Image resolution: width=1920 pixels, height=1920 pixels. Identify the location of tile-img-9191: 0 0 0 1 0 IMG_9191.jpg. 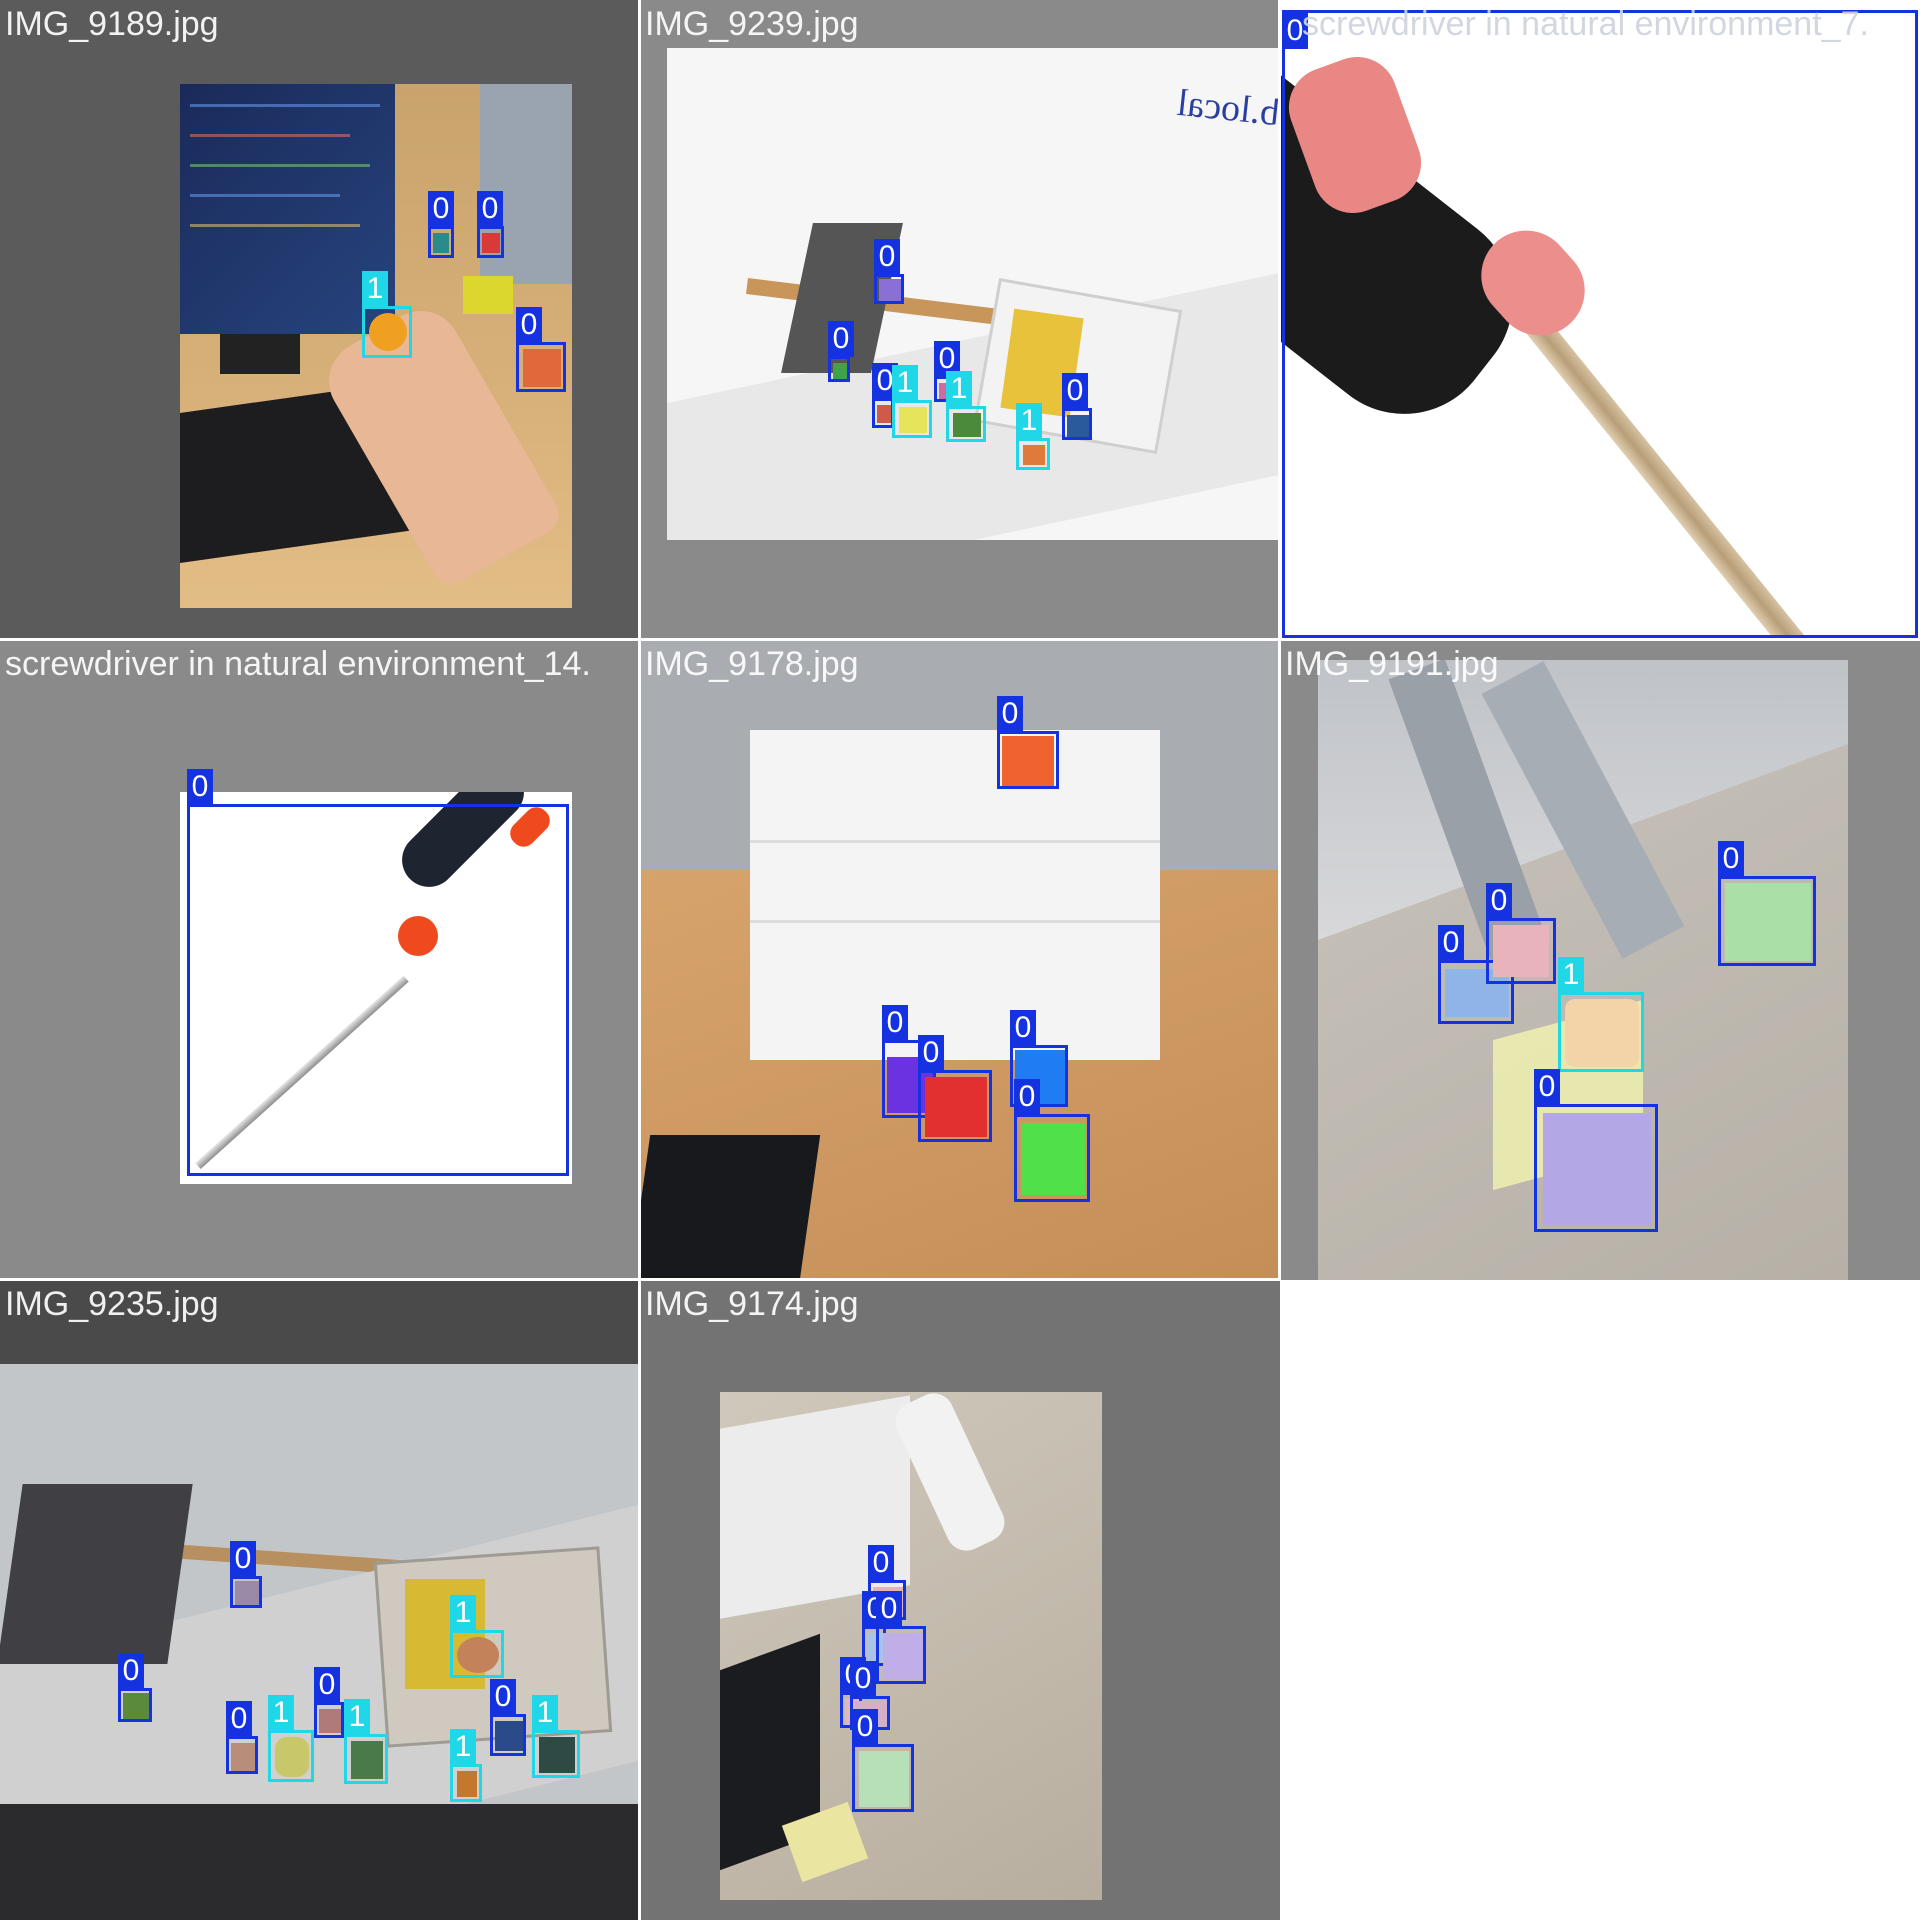
(1600, 960).